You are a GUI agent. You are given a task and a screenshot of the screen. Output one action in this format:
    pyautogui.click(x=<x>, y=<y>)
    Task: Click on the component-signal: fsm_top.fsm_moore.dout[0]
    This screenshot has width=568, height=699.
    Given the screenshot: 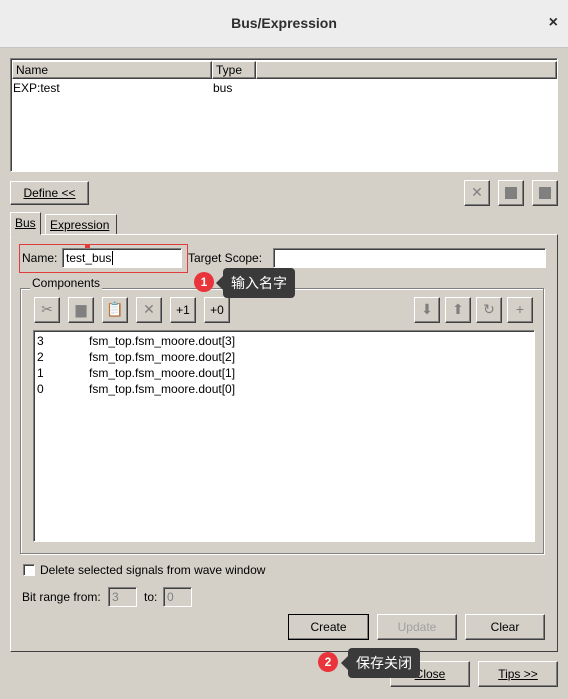 What is the action you would take?
    pyautogui.click(x=162, y=389)
    